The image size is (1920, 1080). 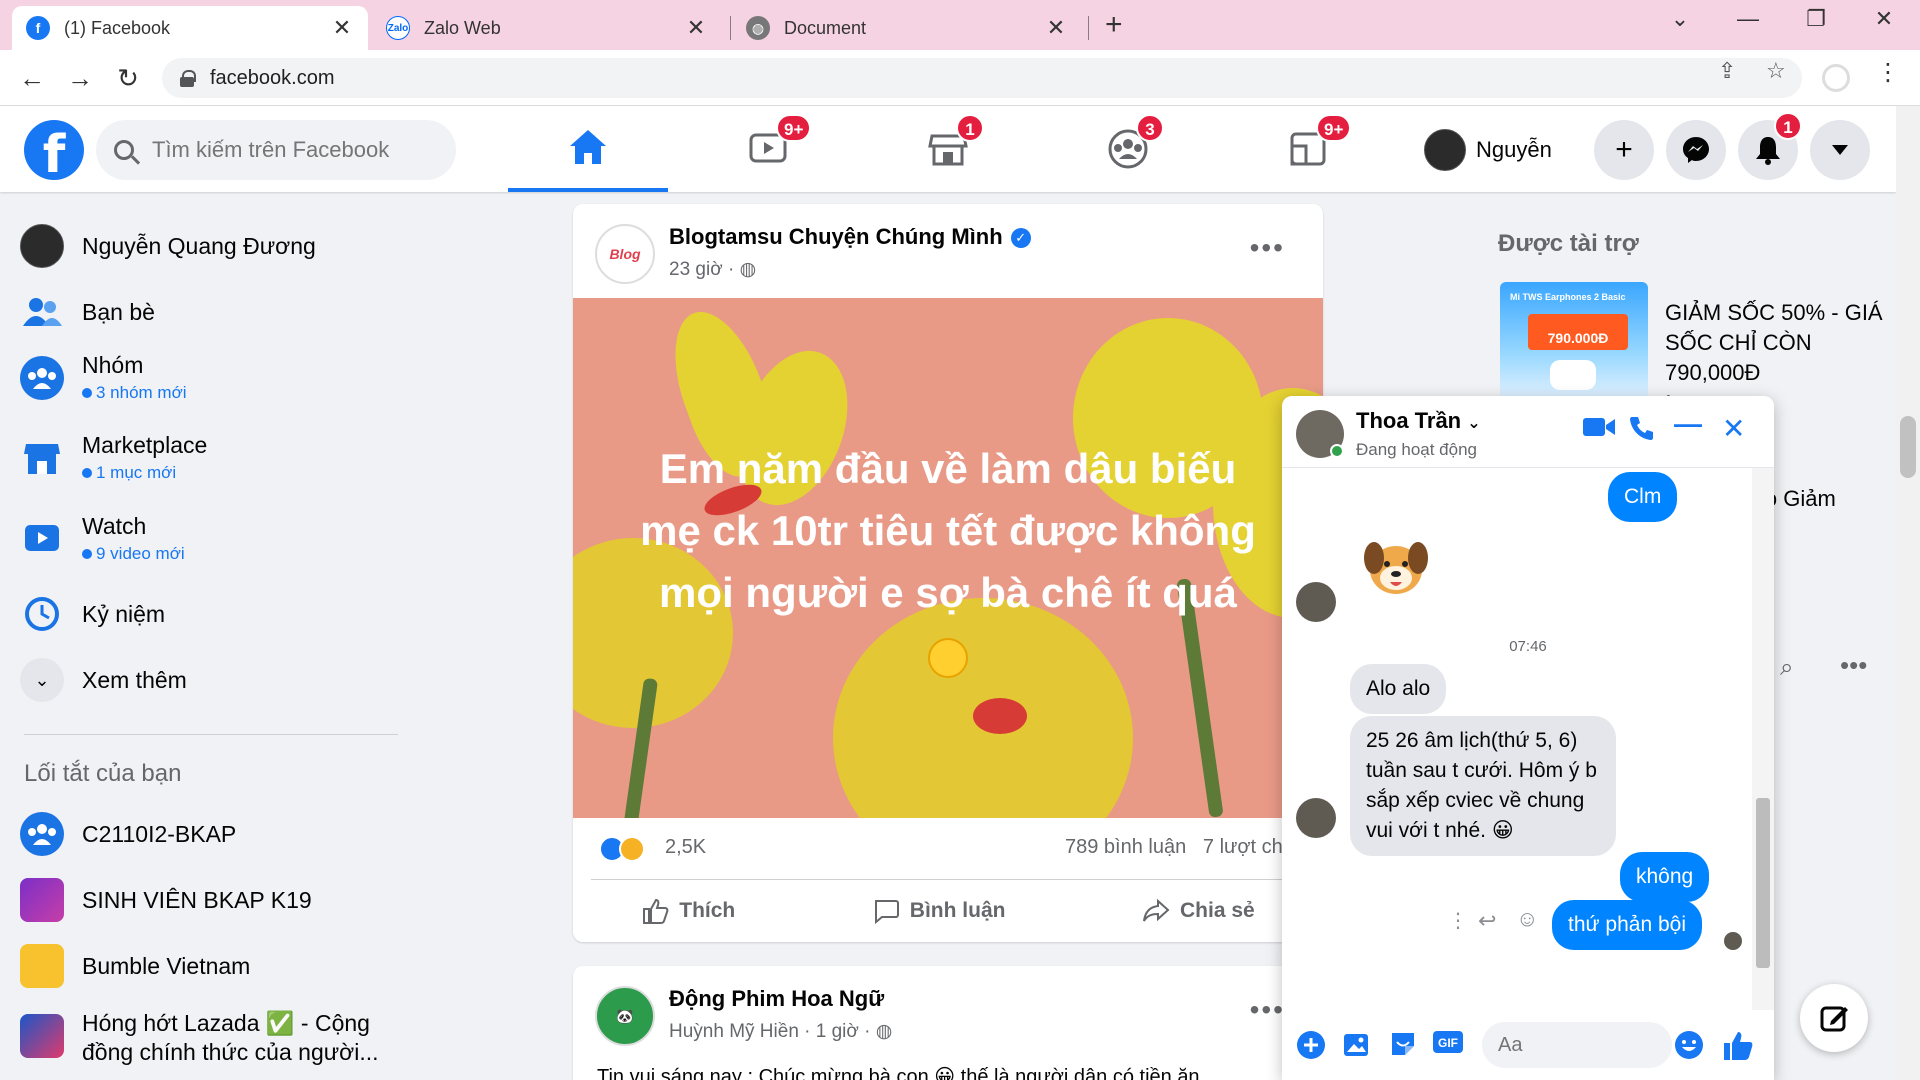 I want to click on page-avatar: Blog, so click(x=625, y=254).